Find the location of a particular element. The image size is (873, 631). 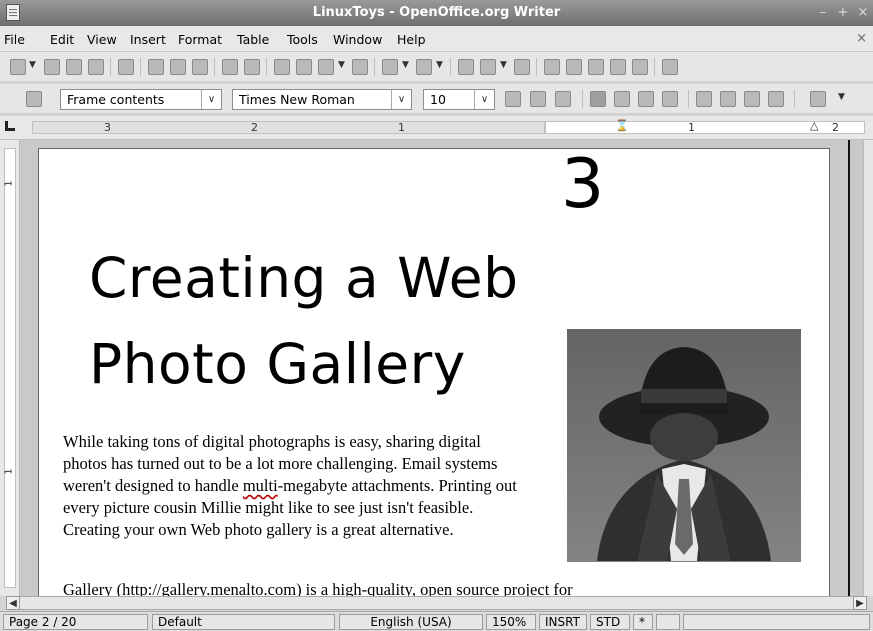

navigator-icon is located at coordinates (574, 67).